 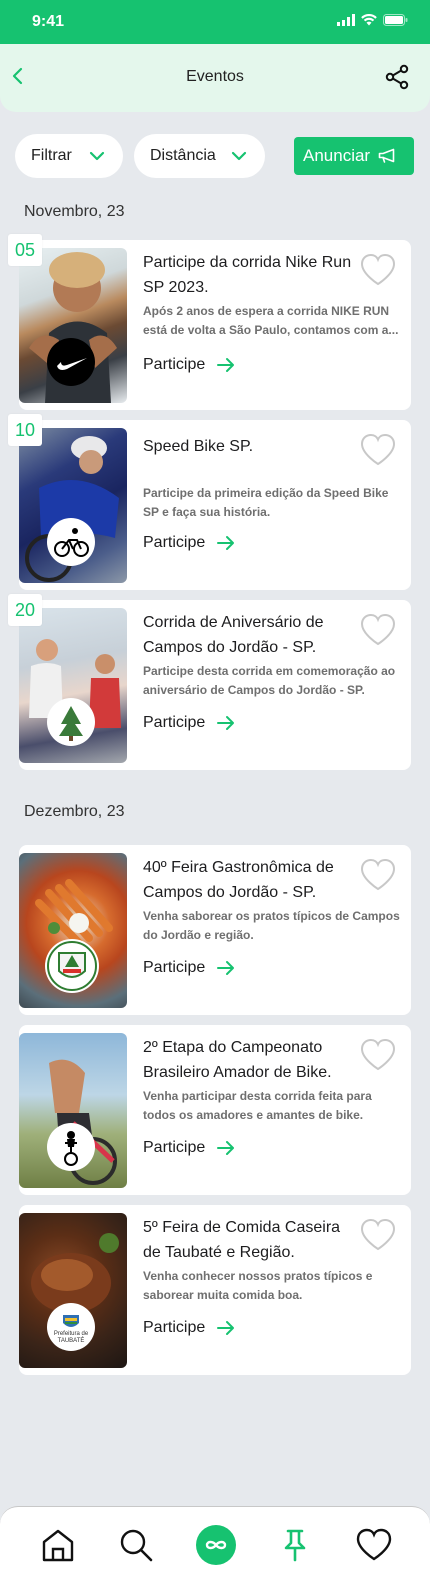 What do you see at coordinates (71, 1147) in the screenshot?
I see `mountain-bike-logo` at bounding box center [71, 1147].